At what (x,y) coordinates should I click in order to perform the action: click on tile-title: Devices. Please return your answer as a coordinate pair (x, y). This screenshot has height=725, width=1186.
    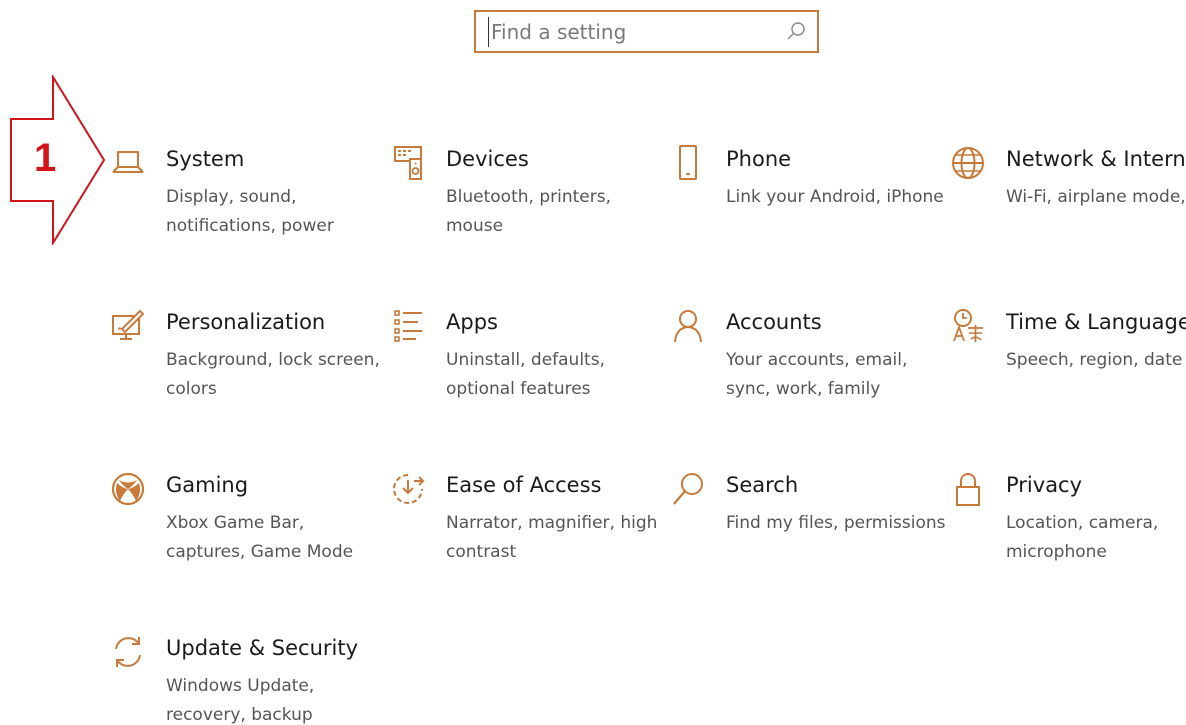
    Looking at the image, I should click on (487, 159).